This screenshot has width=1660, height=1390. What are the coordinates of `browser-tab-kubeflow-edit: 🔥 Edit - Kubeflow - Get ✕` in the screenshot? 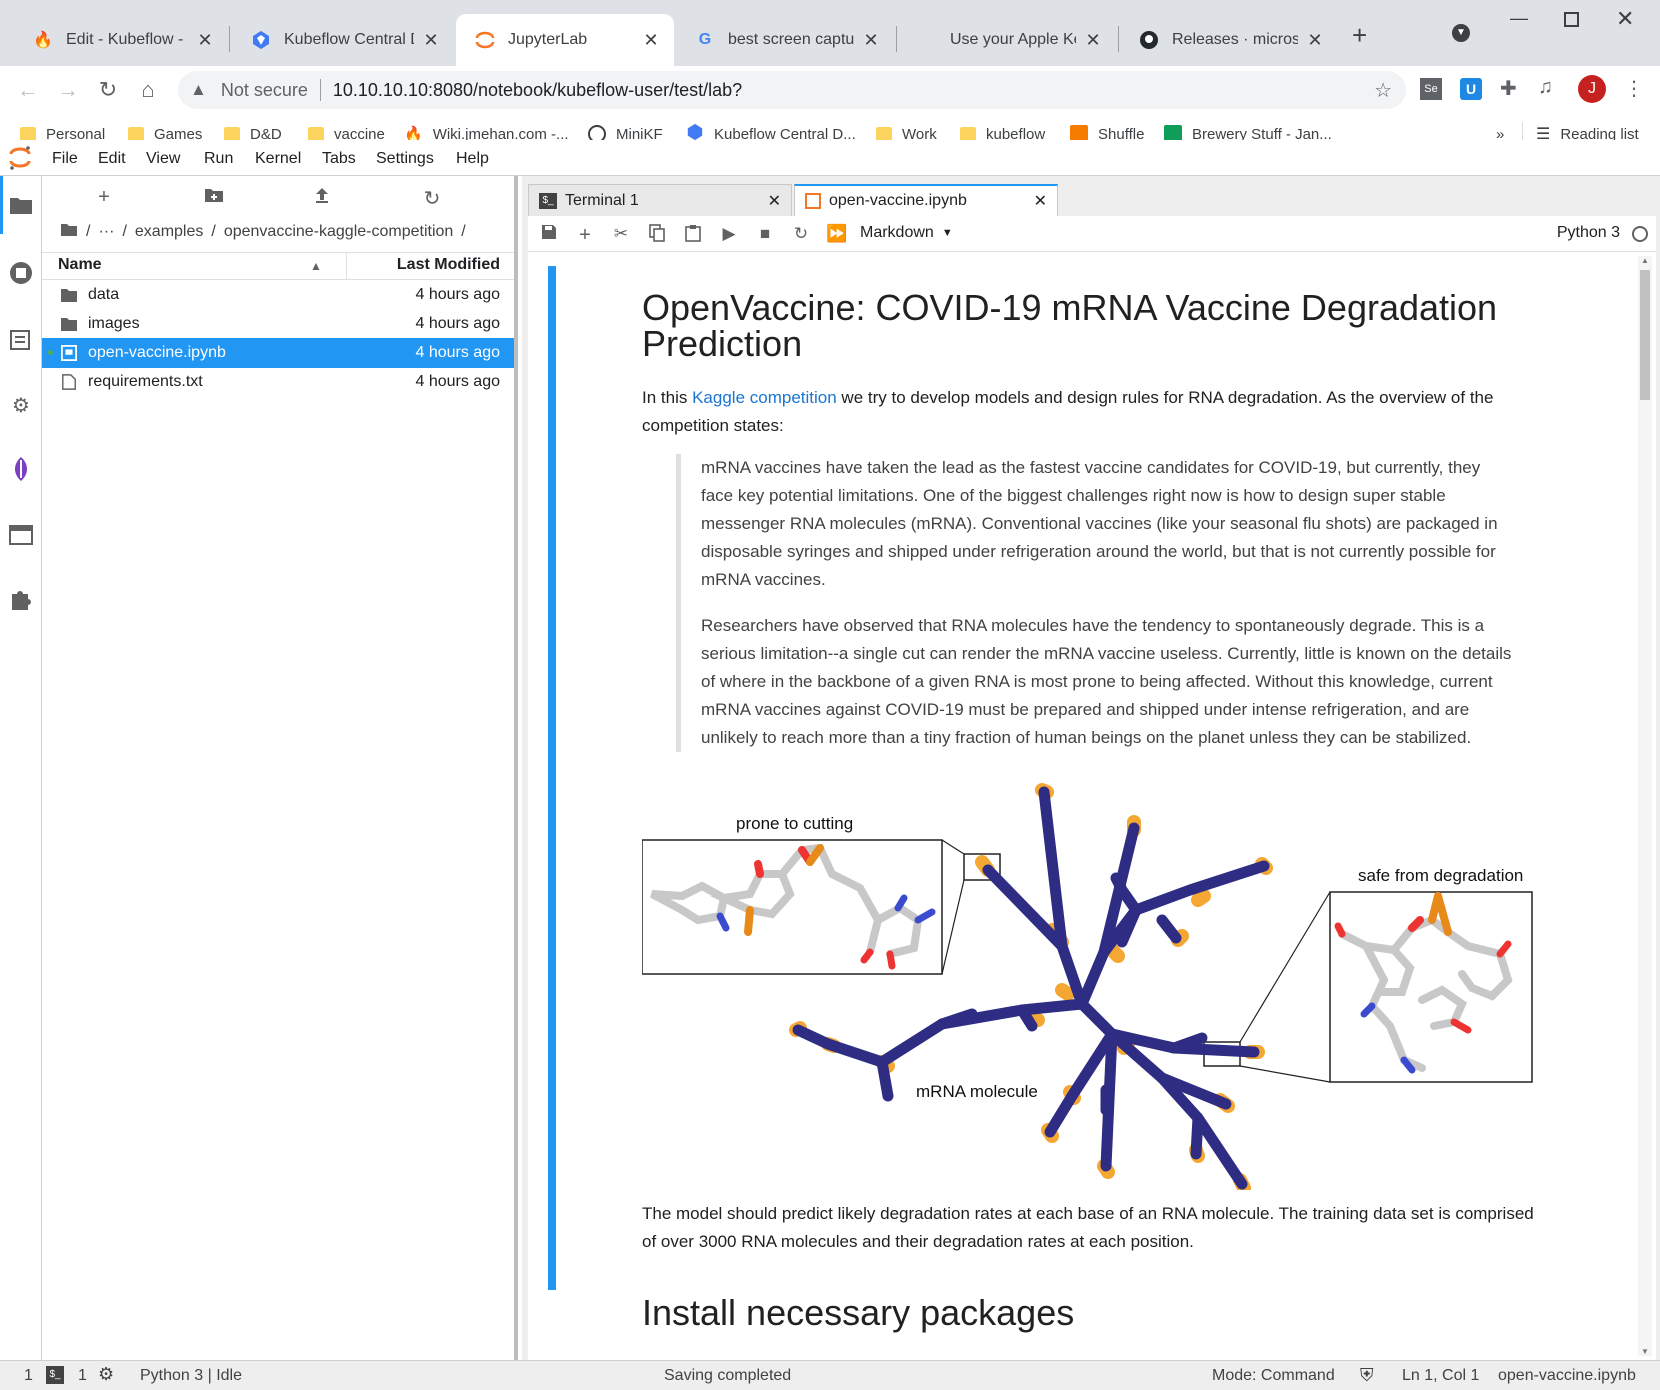 It's located at (121, 40).